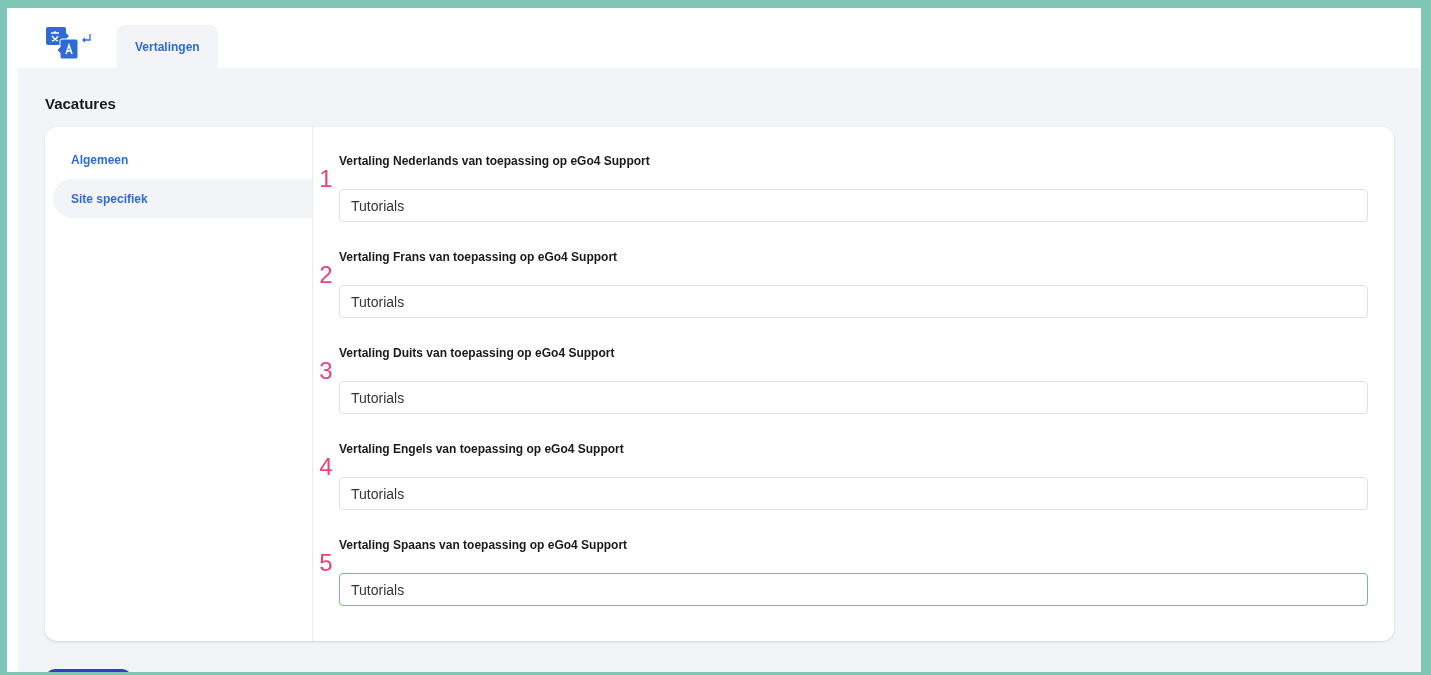 This screenshot has width=1431, height=675. I want to click on field-label: Vertaling Frans van toepassing op eGo4 Support, so click(479, 257).